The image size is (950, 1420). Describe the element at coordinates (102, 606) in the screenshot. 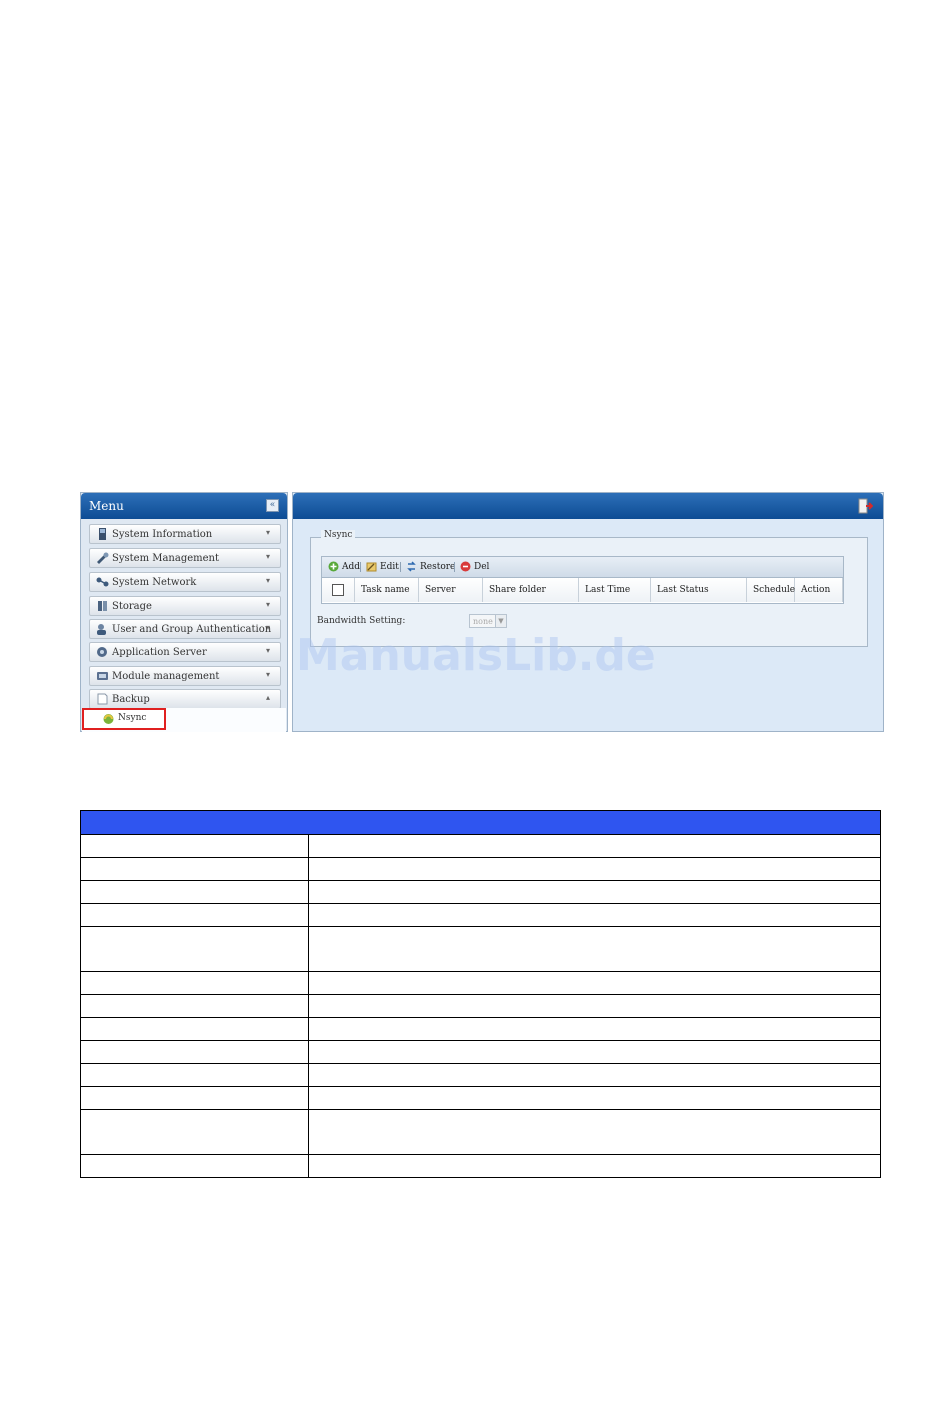

I see `storage-icon` at that location.